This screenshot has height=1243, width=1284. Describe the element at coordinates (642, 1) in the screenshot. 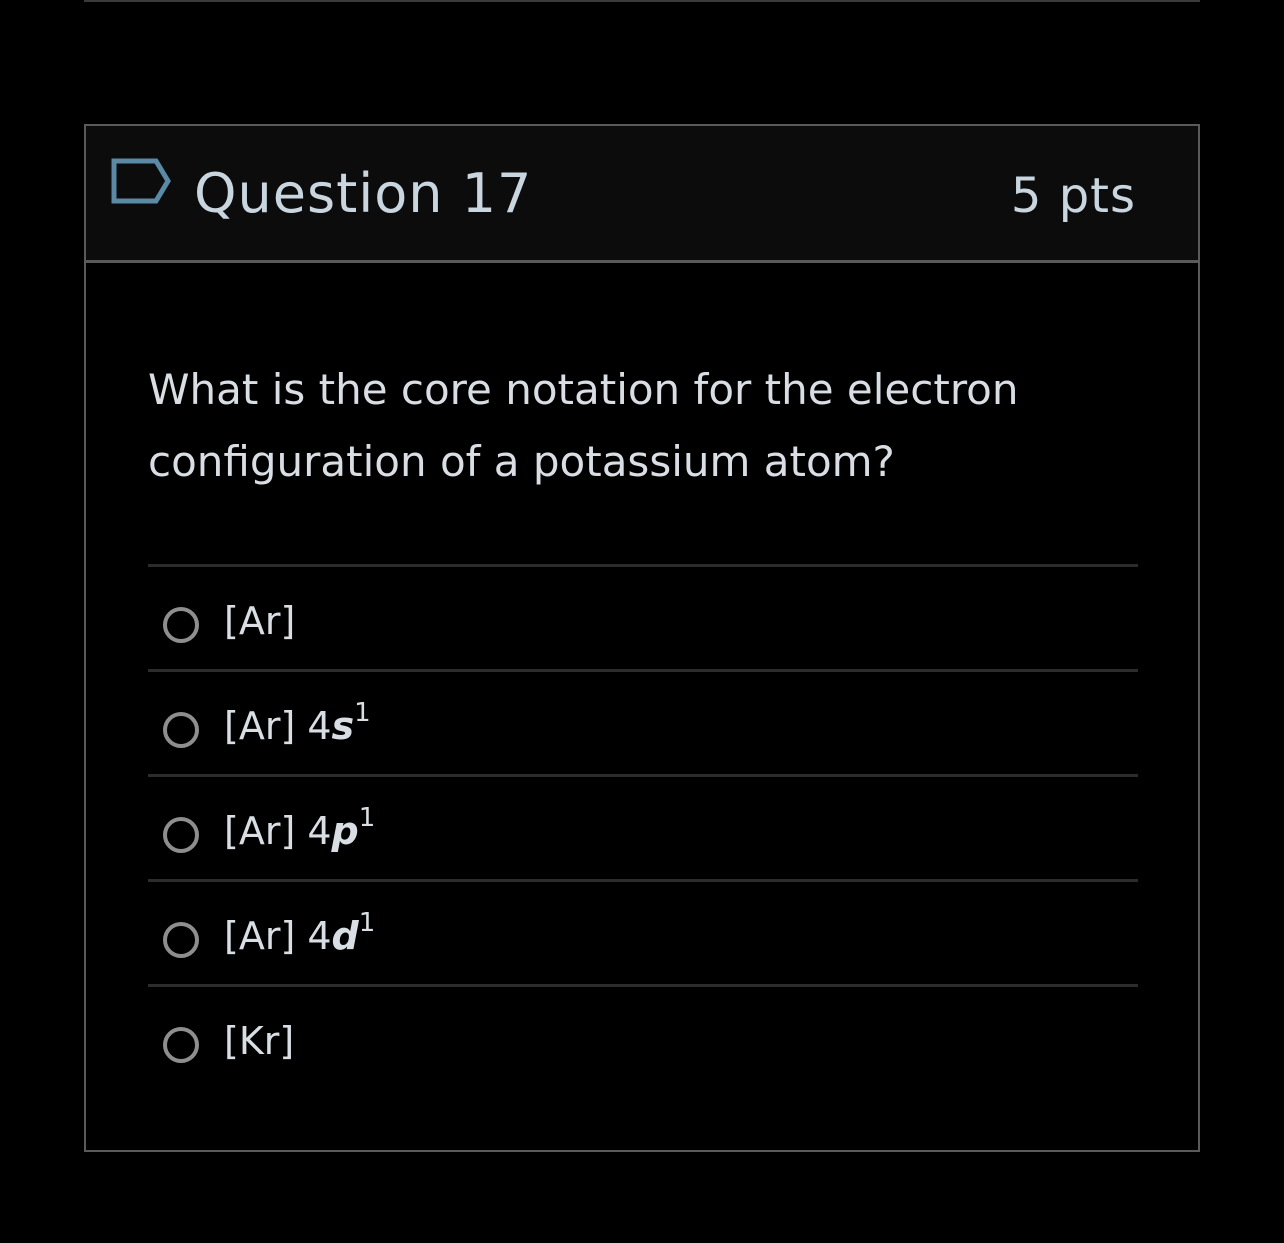

I see `top-divider` at that location.